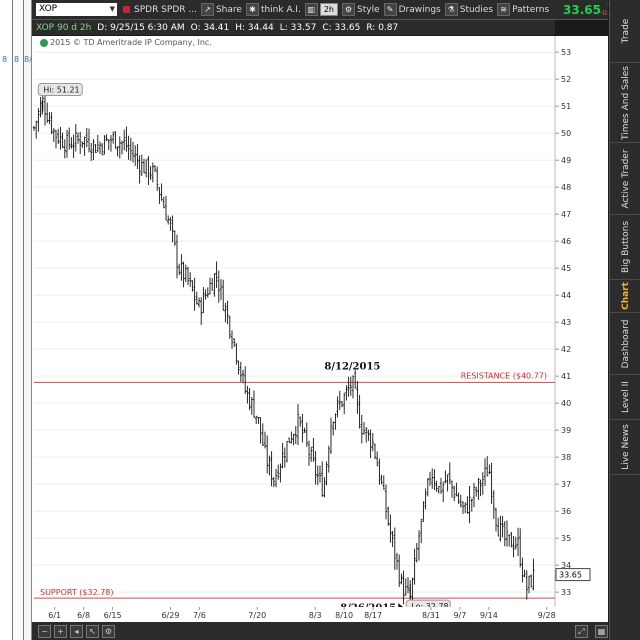 The image size is (640, 640). I want to click on bar-high: H: 34.44, so click(254, 27).